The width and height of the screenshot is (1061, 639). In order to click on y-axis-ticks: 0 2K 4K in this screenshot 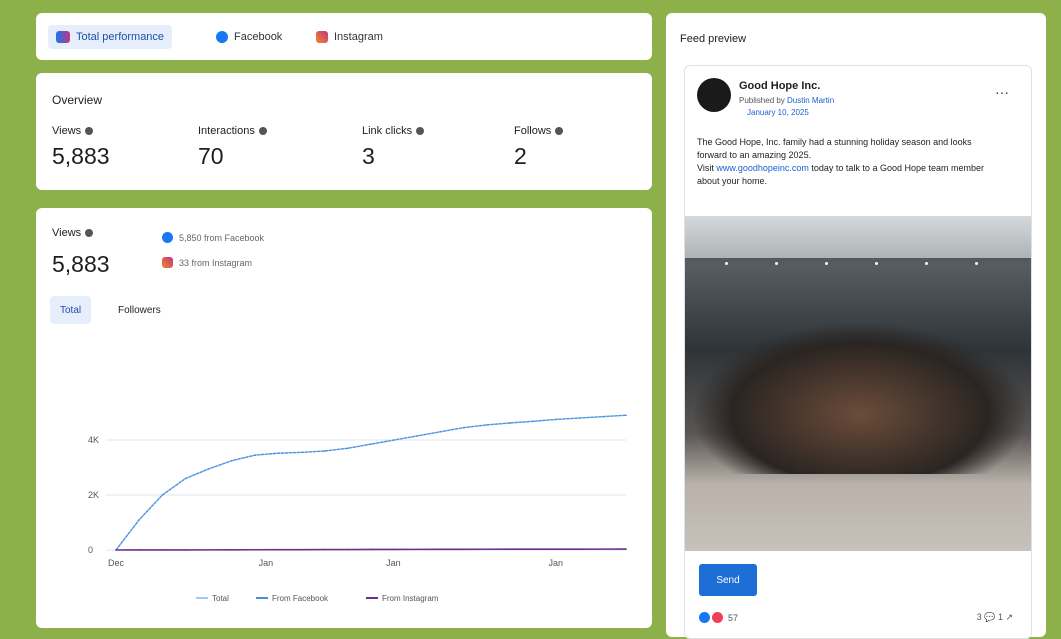, I will do `click(93, 495)`.